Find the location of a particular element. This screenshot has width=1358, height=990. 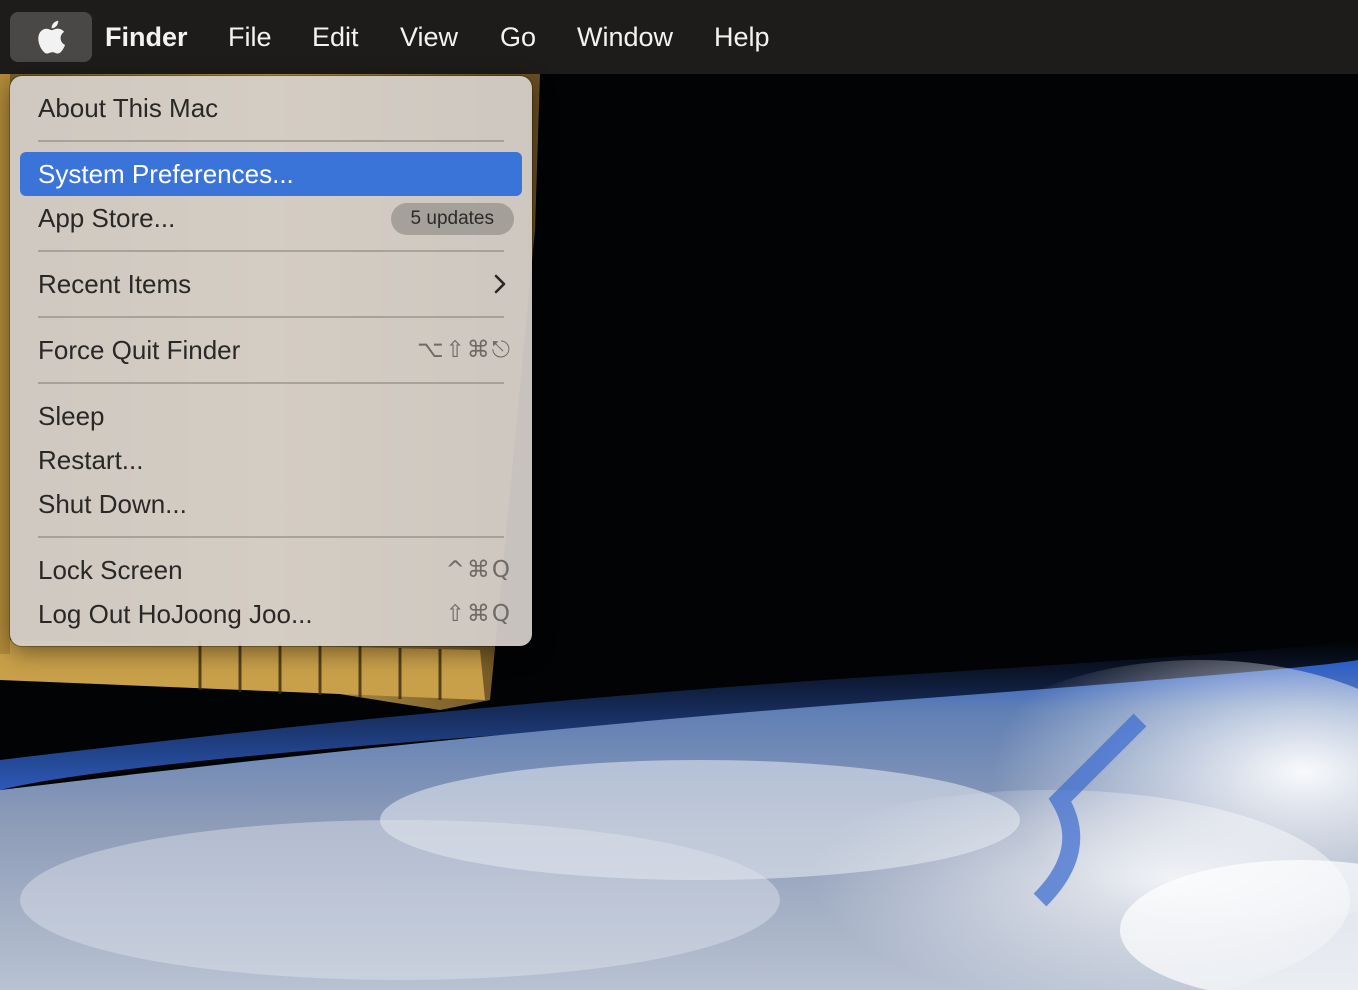

menu-item-force-quit: Force Quit Finder ⌥⇧⌘⎋ is located at coordinates (271, 350).